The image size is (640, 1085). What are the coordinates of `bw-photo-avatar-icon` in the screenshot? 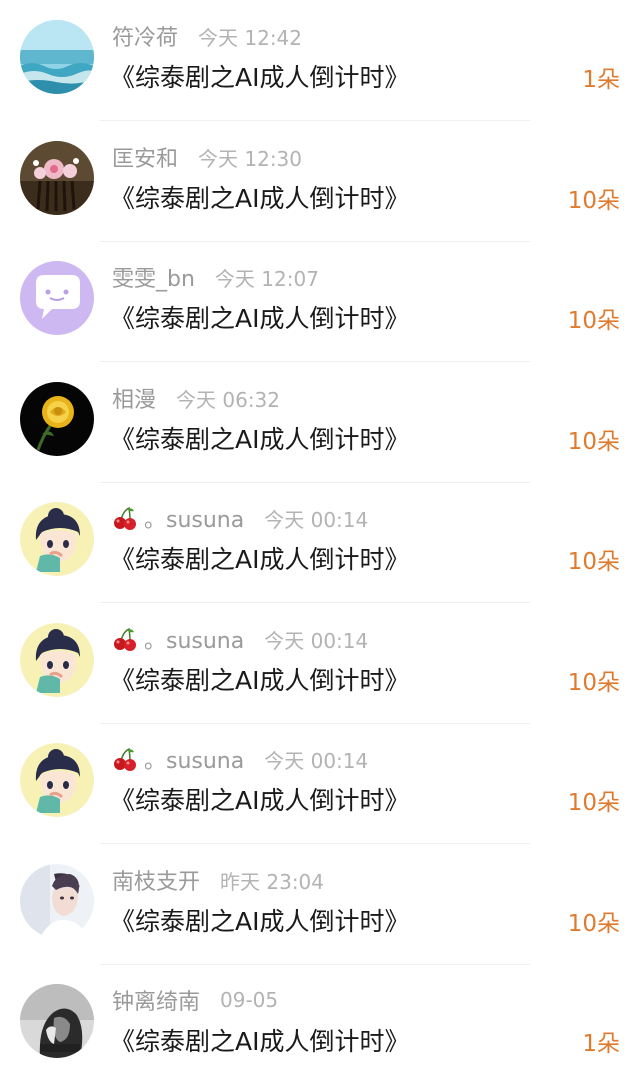 It's located at (57, 1021).